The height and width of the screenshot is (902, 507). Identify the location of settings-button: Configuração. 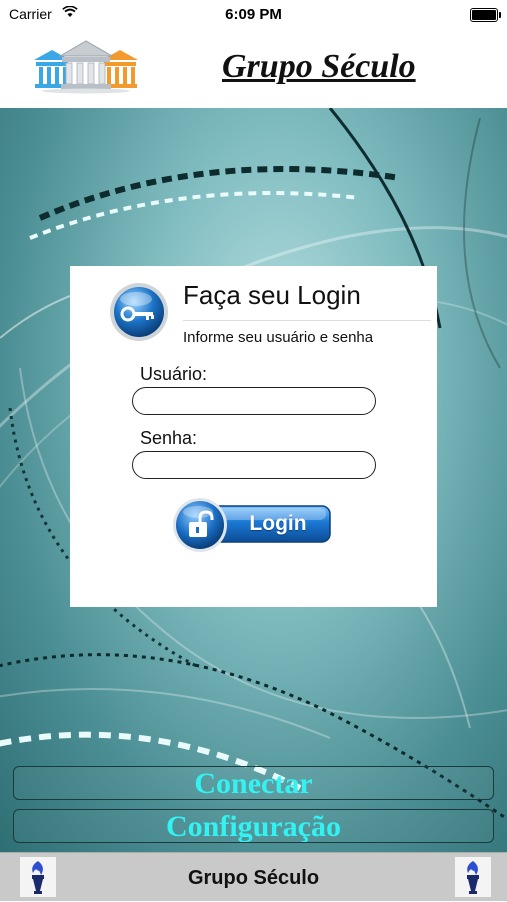
(253, 826).